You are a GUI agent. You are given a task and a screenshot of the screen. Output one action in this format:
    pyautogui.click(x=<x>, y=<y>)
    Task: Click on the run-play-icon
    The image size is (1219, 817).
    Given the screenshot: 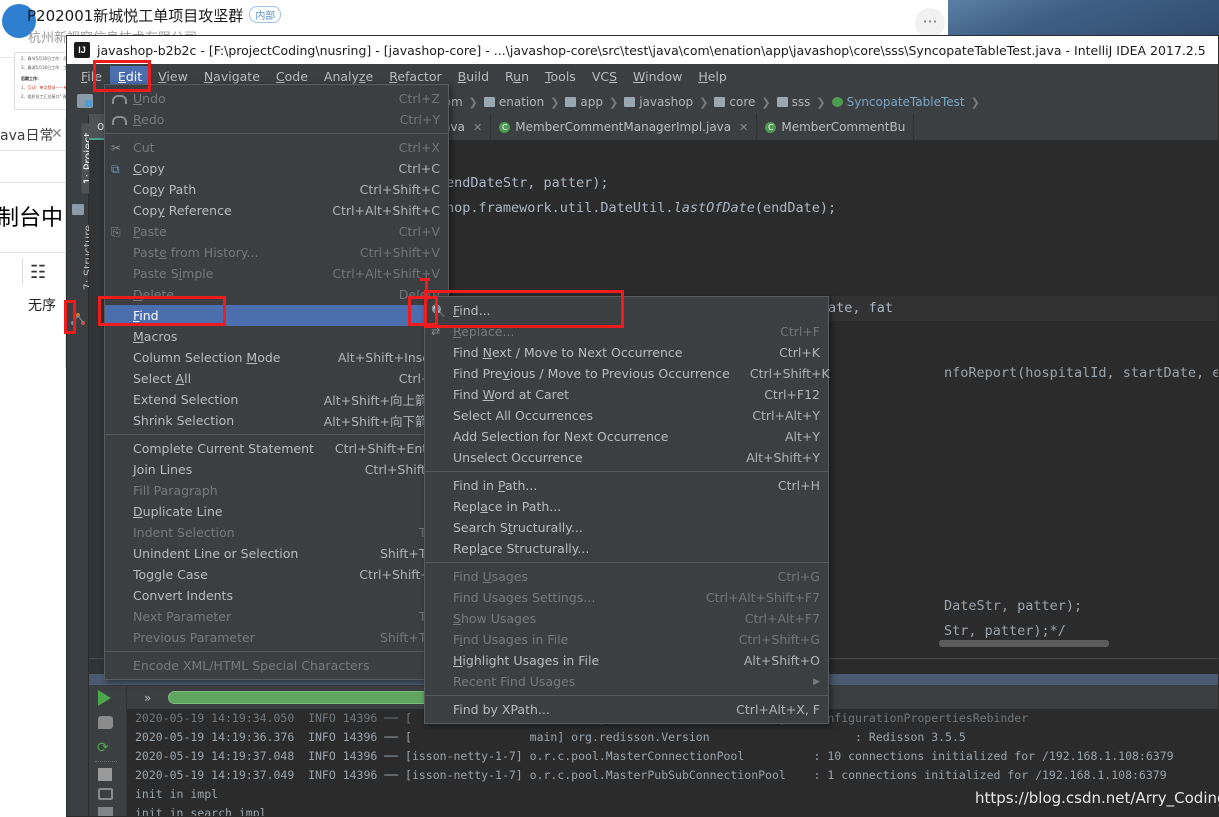 What is the action you would take?
    pyautogui.click(x=104, y=698)
    